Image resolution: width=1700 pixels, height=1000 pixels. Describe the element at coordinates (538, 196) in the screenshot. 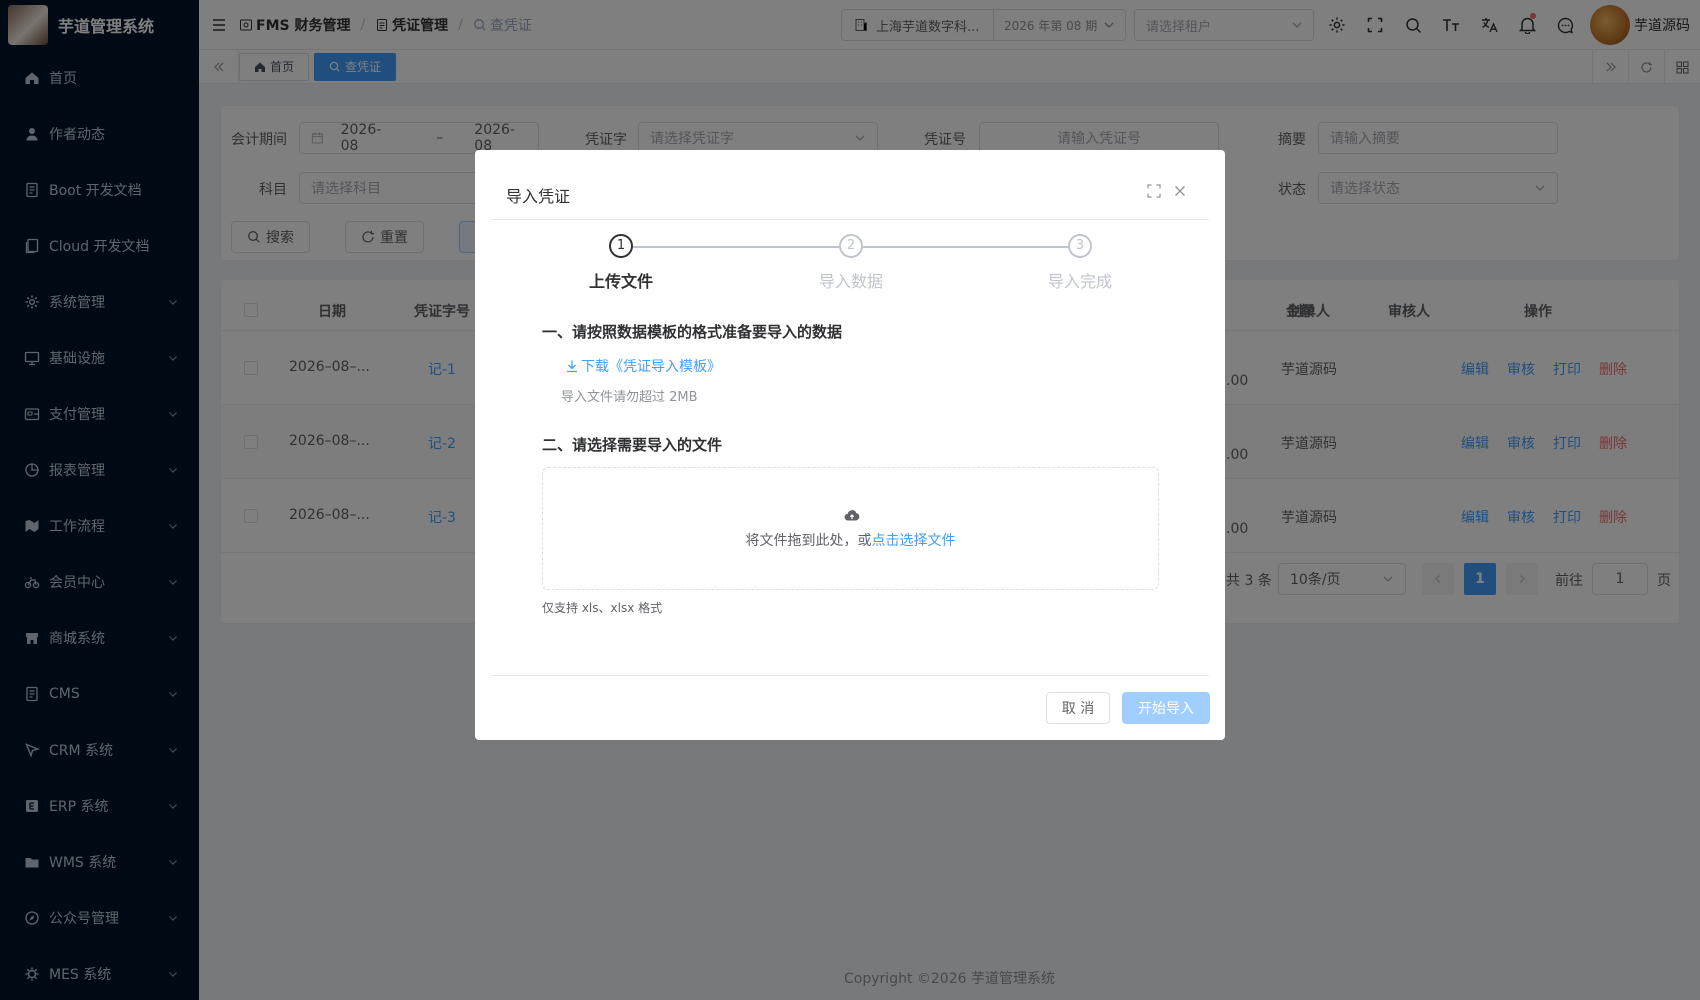

I see `dialog-title: 导入凭证` at that location.